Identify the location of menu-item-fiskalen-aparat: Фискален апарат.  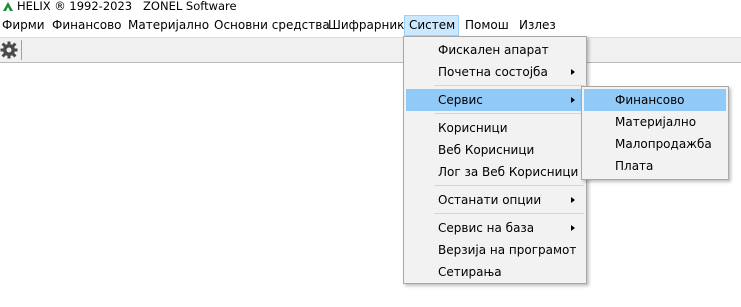
(495, 50).